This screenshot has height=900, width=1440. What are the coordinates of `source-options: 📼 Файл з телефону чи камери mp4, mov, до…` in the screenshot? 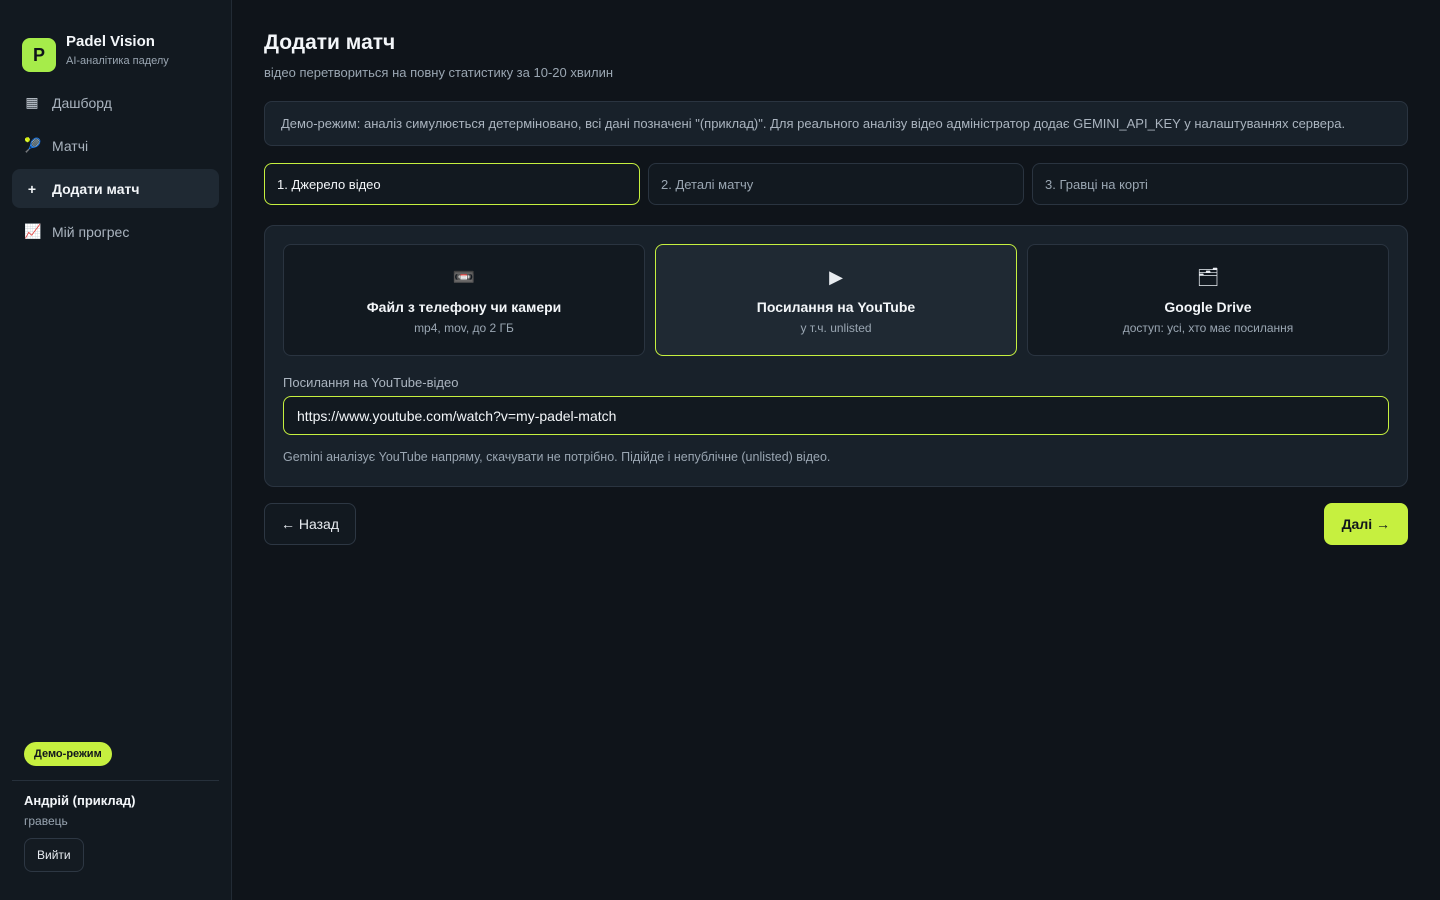 It's located at (836, 300).